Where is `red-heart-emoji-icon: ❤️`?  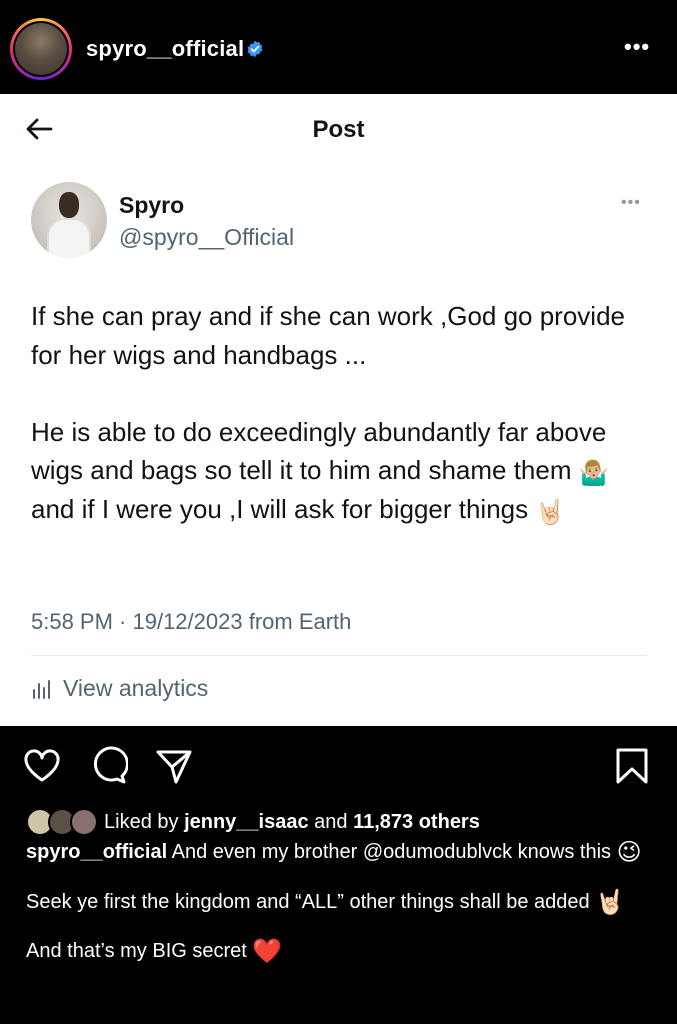 red-heart-emoji-icon: ❤️ is located at coordinates (267, 951).